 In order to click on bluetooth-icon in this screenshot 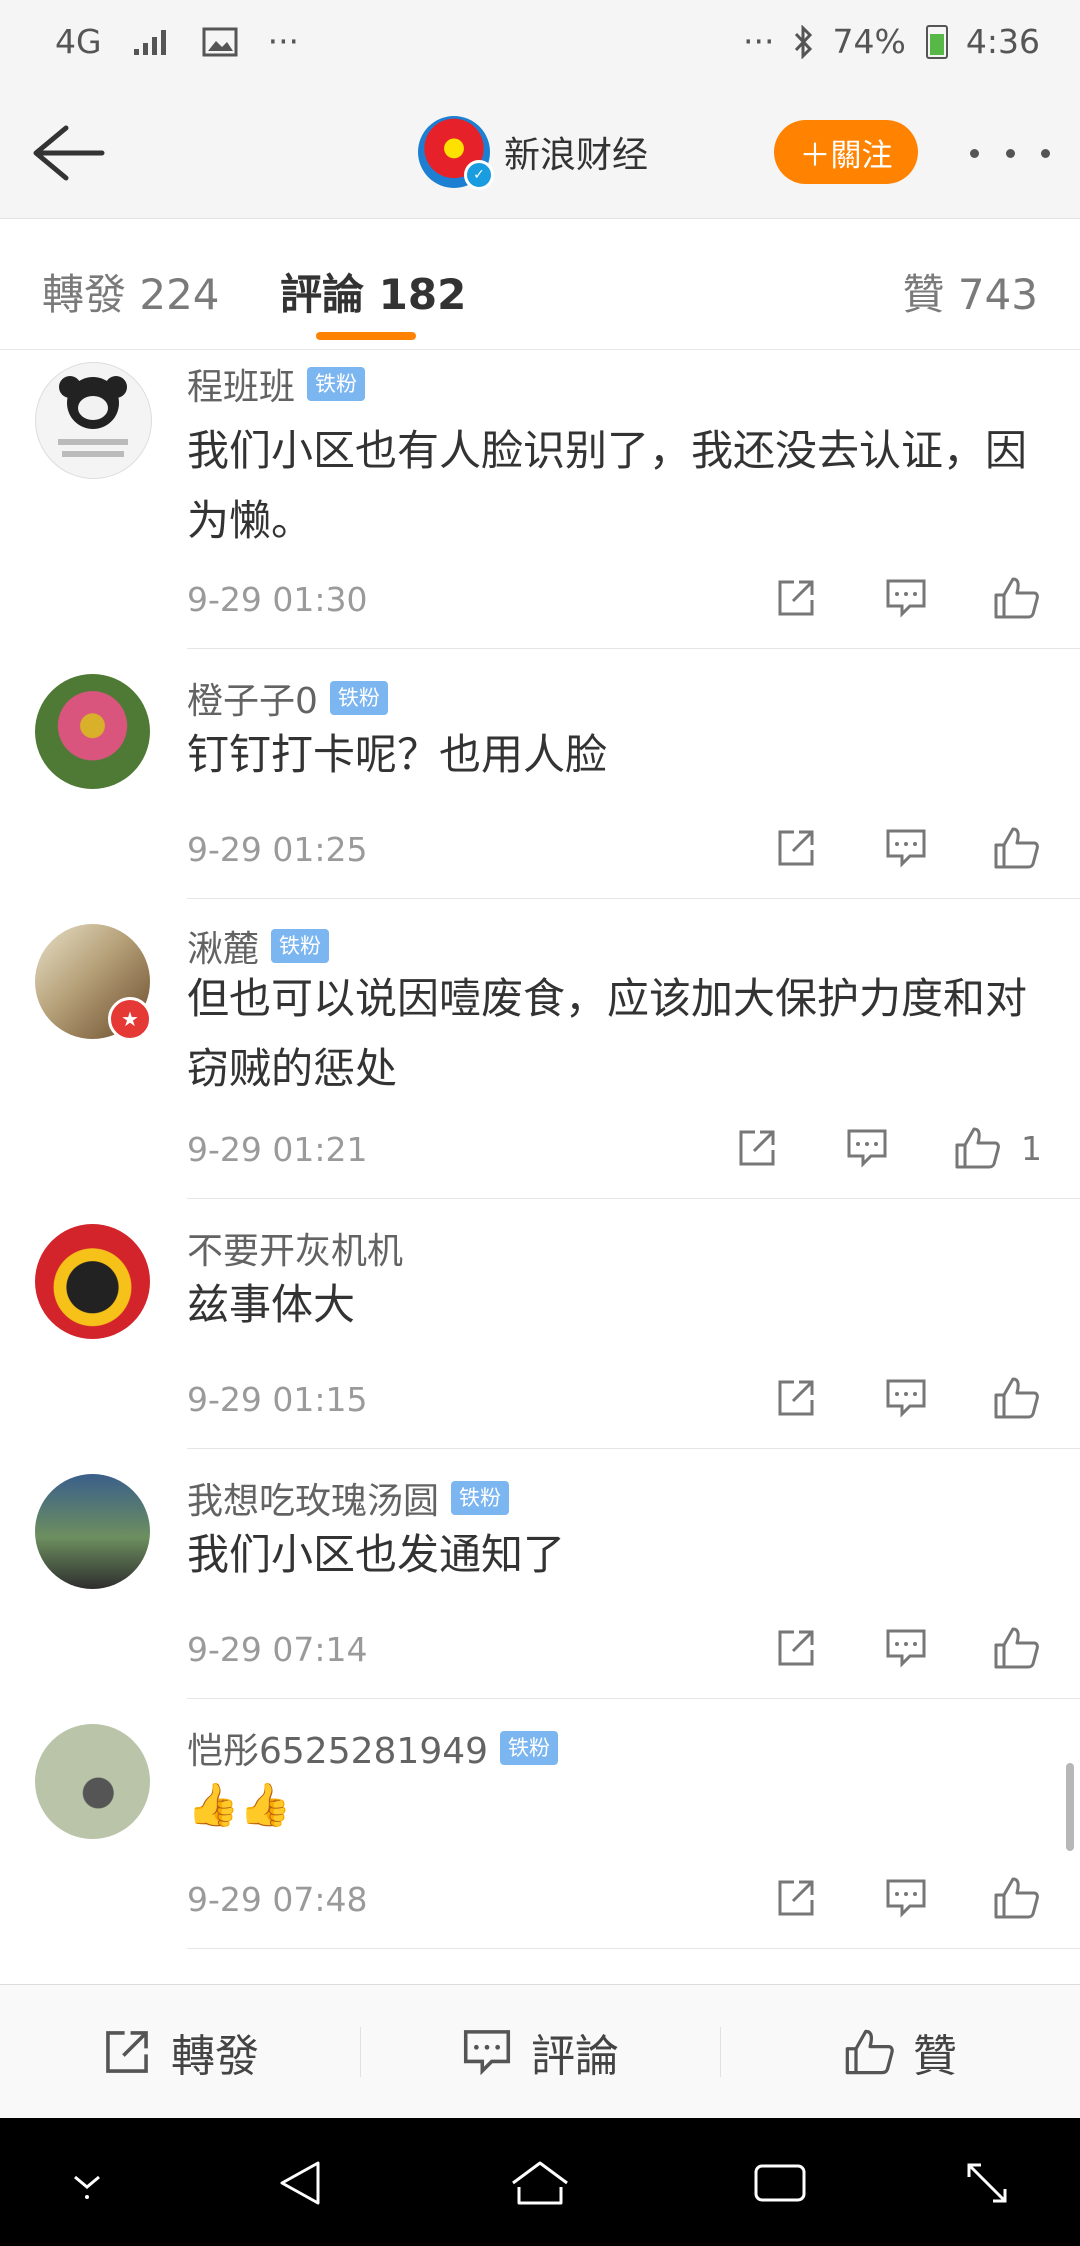, I will do `click(804, 41)`.